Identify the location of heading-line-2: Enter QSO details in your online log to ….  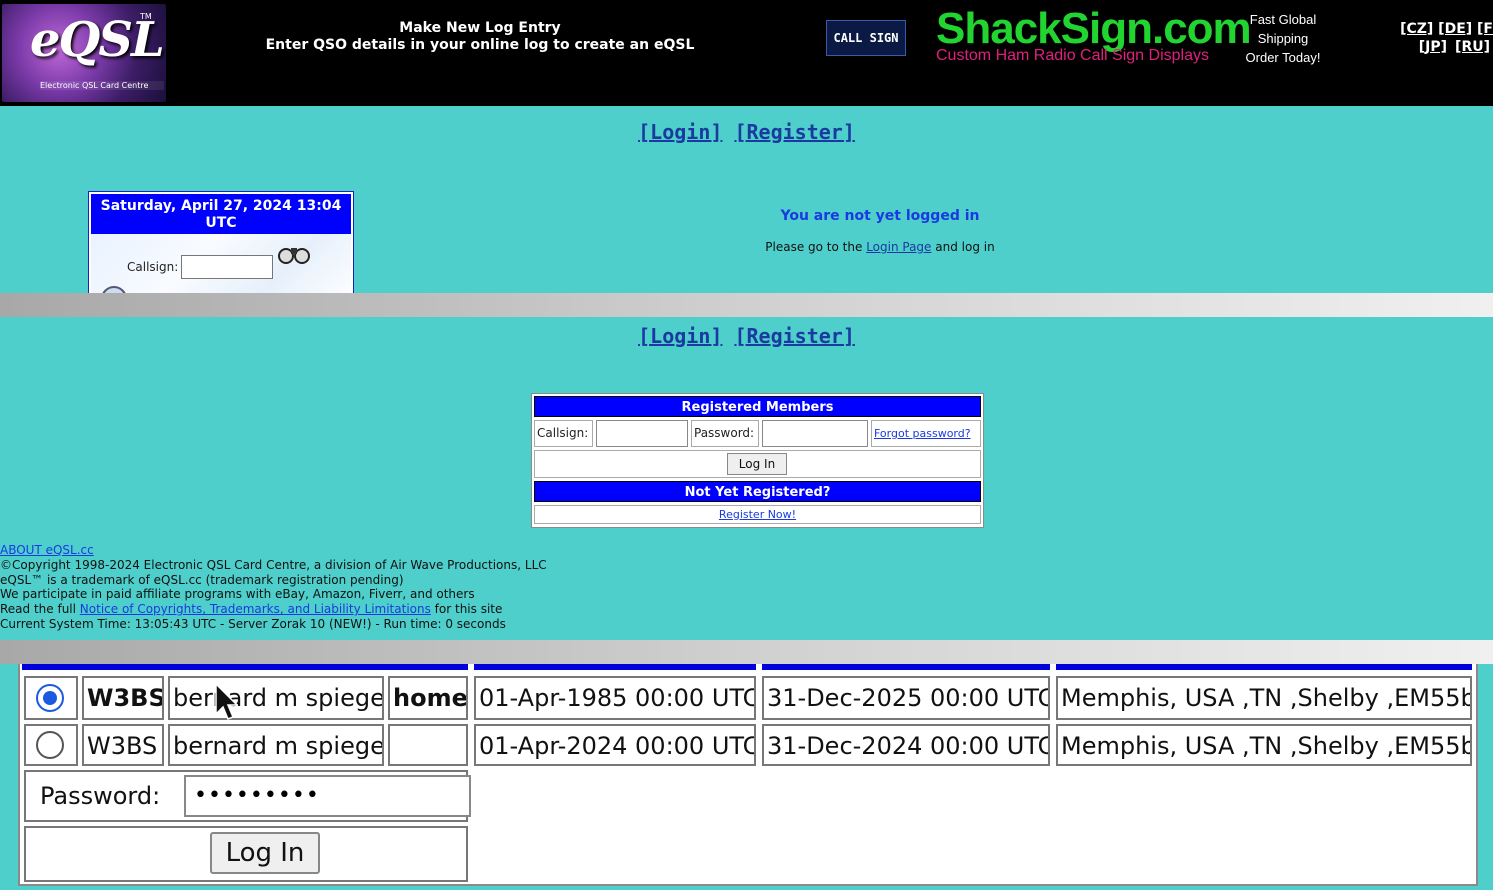
(480, 45).